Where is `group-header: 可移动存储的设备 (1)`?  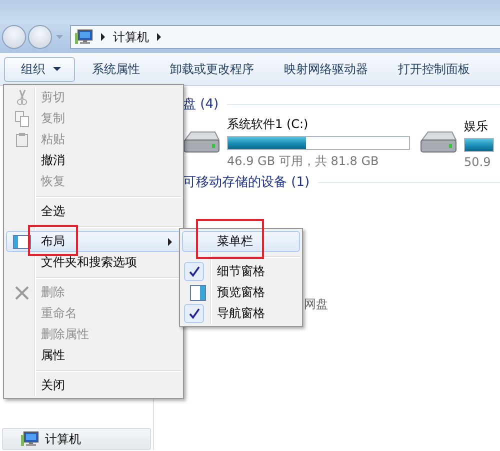
group-header: 可移动存储的设备 (1) is located at coordinates (246, 182).